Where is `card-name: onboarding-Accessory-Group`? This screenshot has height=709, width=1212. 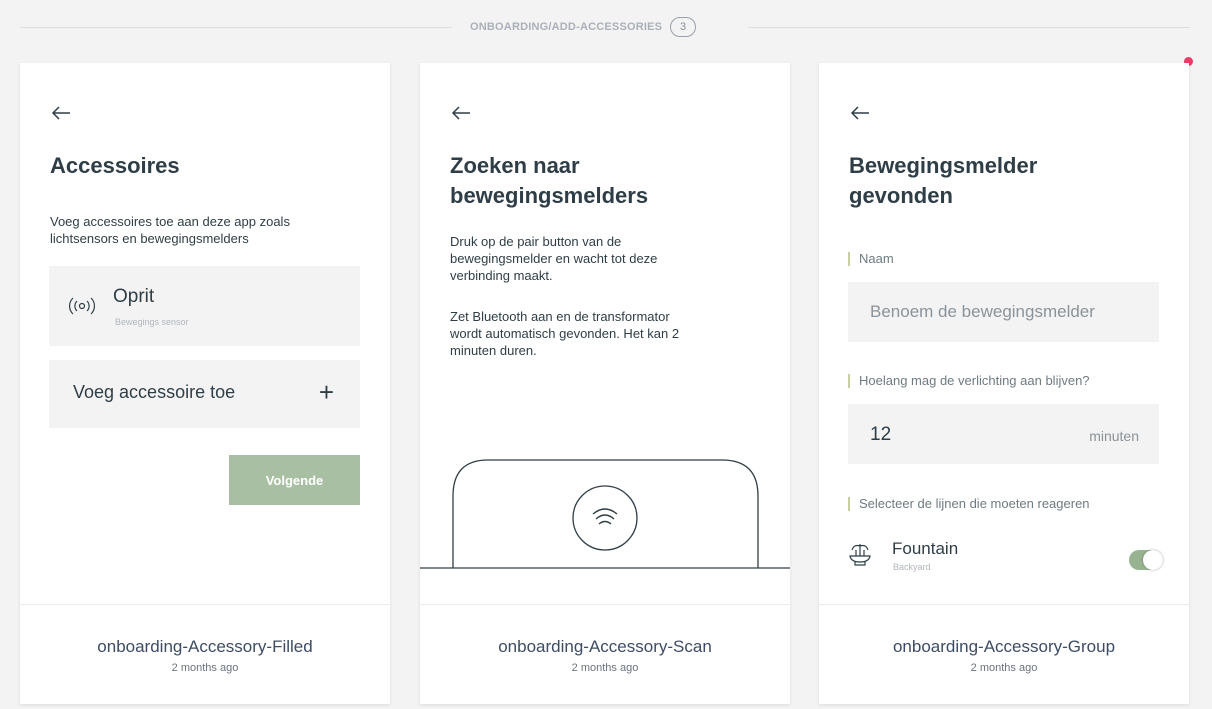
card-name: onboarding-Accessory-Group is located at coordinates (1004, 647).